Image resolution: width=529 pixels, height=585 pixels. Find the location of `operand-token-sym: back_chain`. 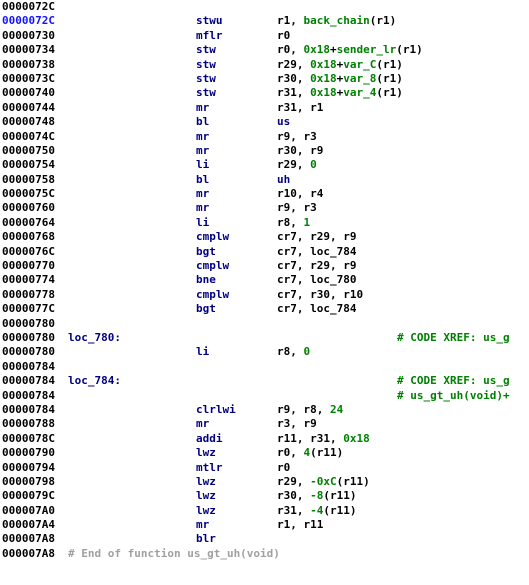

operand-token-sym: back_chain is located at coordinates (337, 20).